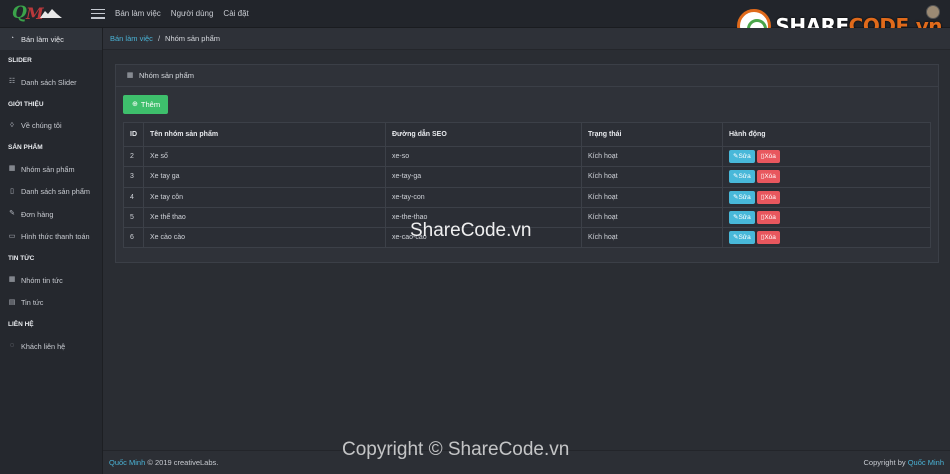  Describe the element at coordinates (40, 14) in the screenshot. I see `app-logo: QM` at that location.